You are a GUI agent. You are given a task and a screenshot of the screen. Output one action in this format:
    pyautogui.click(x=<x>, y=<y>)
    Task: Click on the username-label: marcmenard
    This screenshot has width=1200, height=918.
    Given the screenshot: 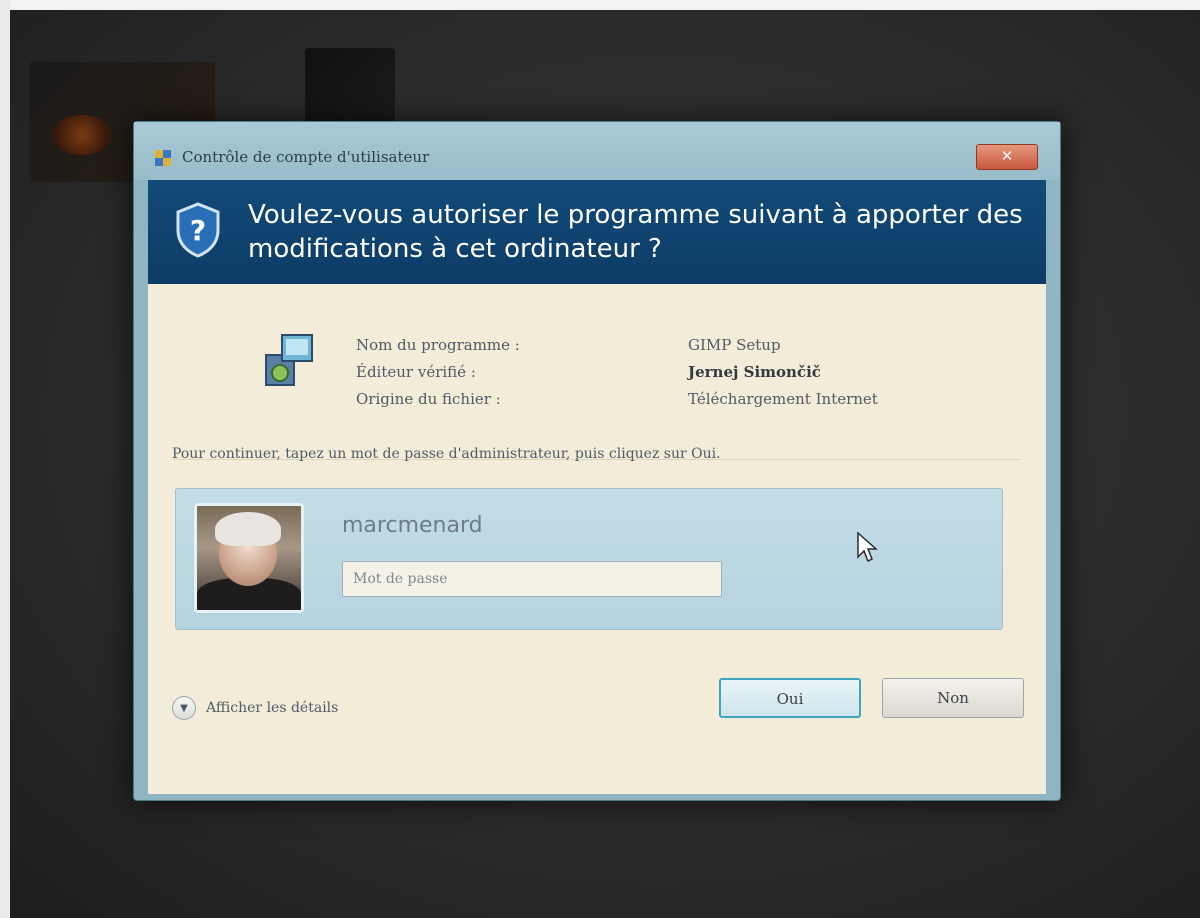 What is the action you would take?
    pyautogui.click(x=412, y=525)
    